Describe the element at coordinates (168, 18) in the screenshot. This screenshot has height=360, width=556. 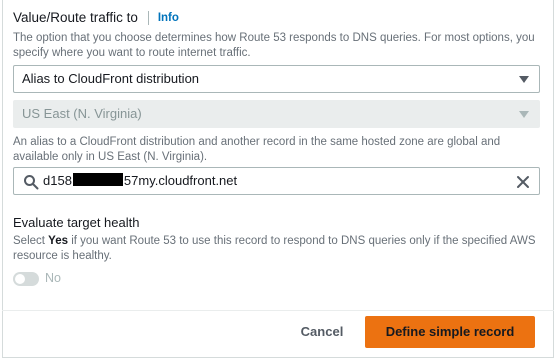
I see `info-link: Info` at that location.